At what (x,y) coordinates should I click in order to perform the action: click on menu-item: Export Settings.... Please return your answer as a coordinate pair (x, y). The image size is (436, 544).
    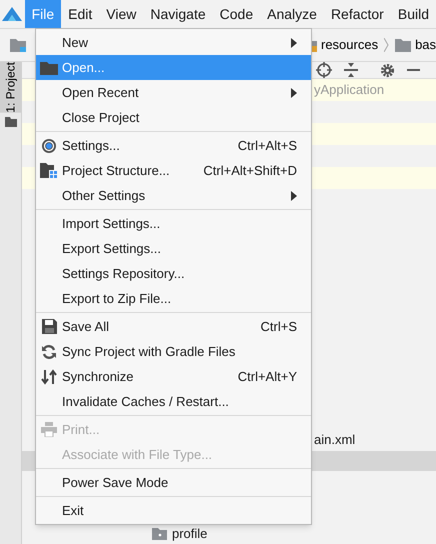
    Looking at the image, I should click on (173, 248).